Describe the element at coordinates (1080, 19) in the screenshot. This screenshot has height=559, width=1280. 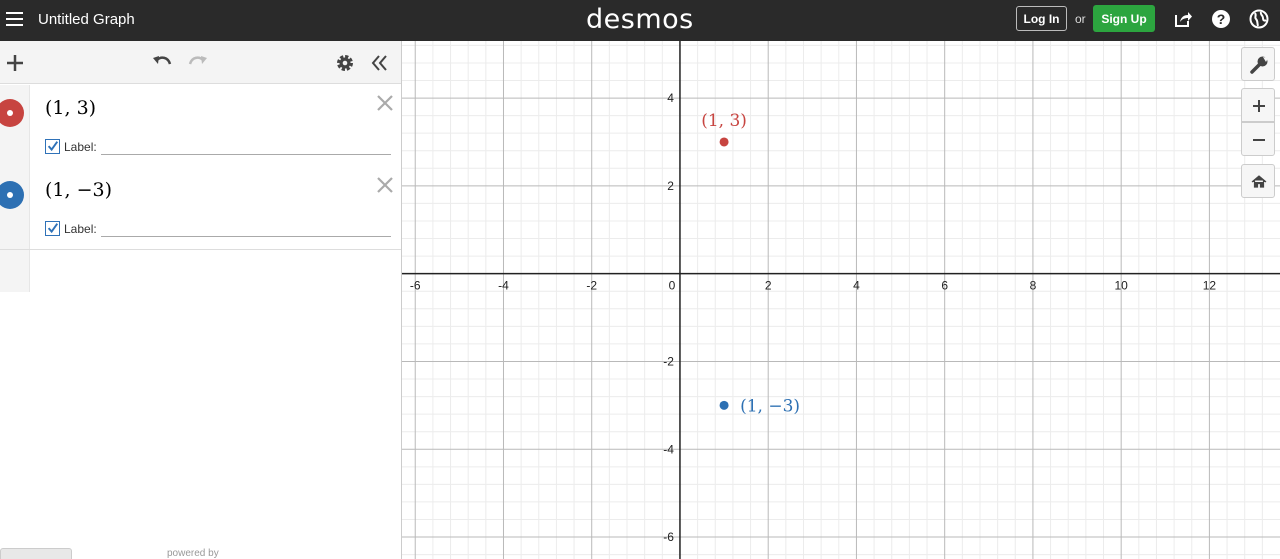
I see `or-text: or` at that location.